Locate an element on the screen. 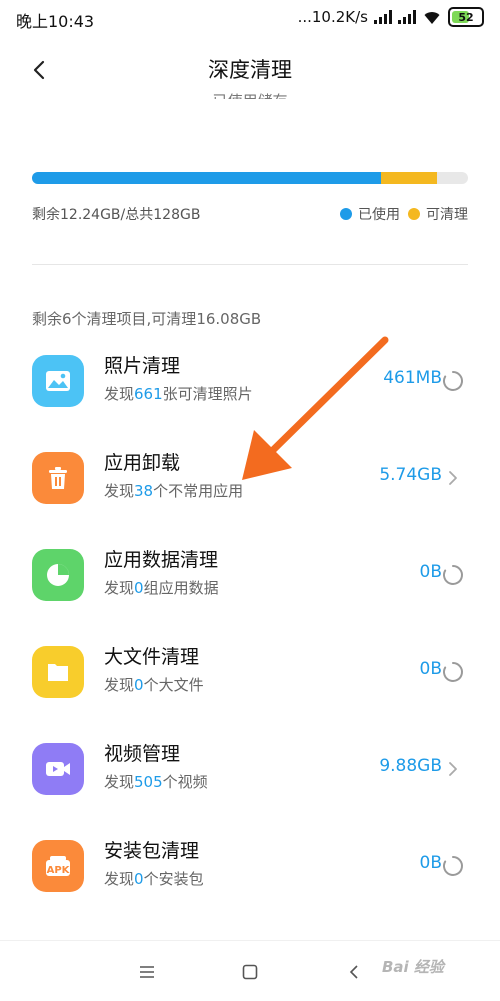 The image size is (500, 1001). battery-level: 52 is located at coordinates (466, 17).